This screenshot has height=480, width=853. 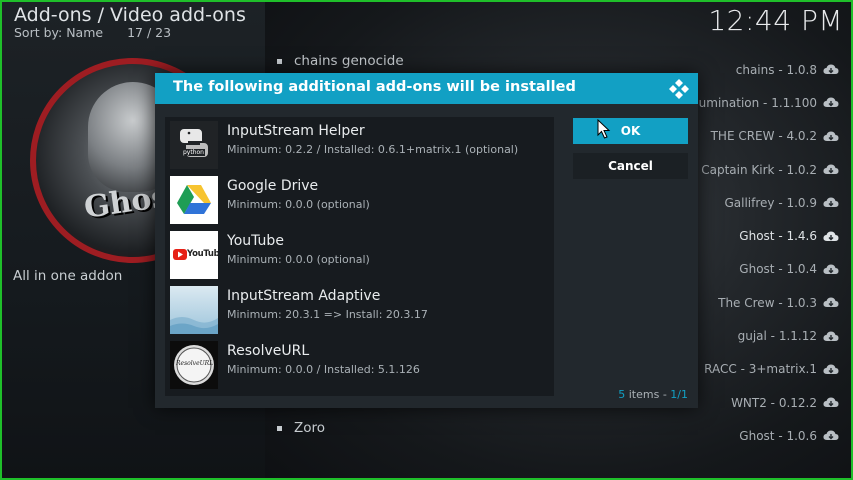 What do you see at coordinates (327, 314) in the screenshot?
I see `addon-version-detail: Minimum: 20.3.1 => Install: 20.3.17` at bounding box center [327, 314].